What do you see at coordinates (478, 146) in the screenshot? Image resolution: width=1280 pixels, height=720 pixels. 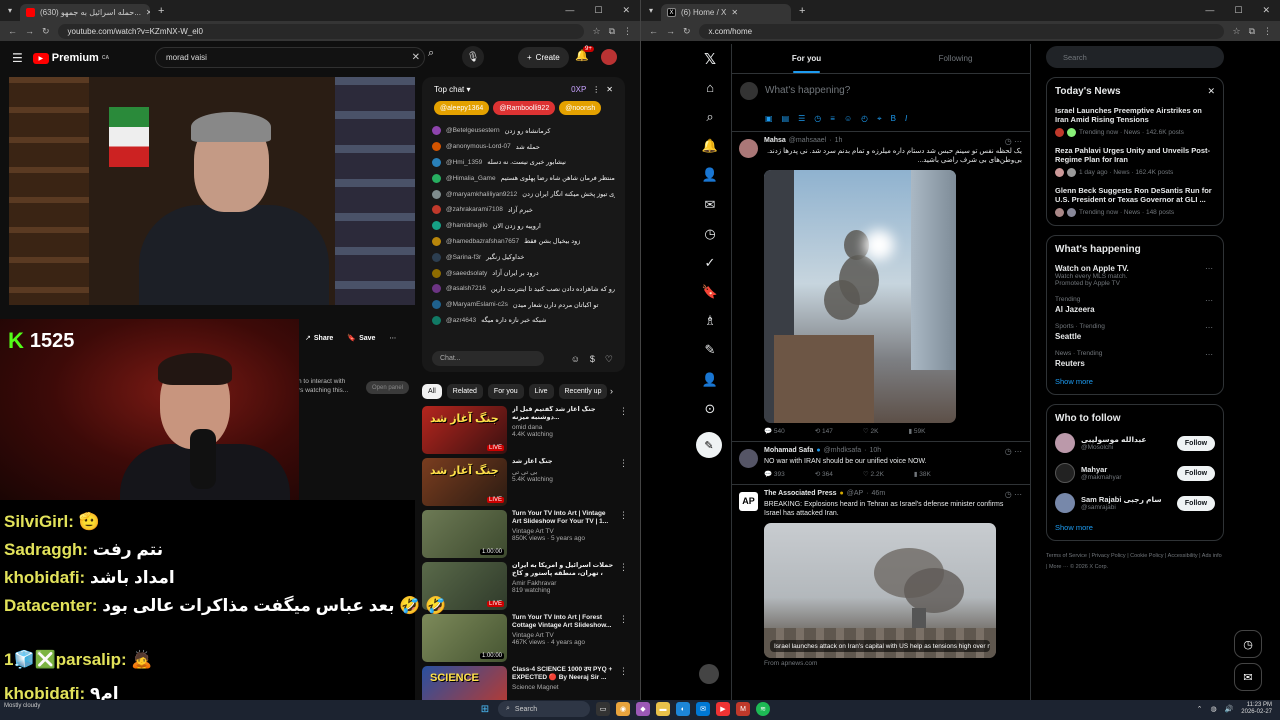 I see `chat-user: @anonymous-Lord-07` at bounding box center [478, 146].